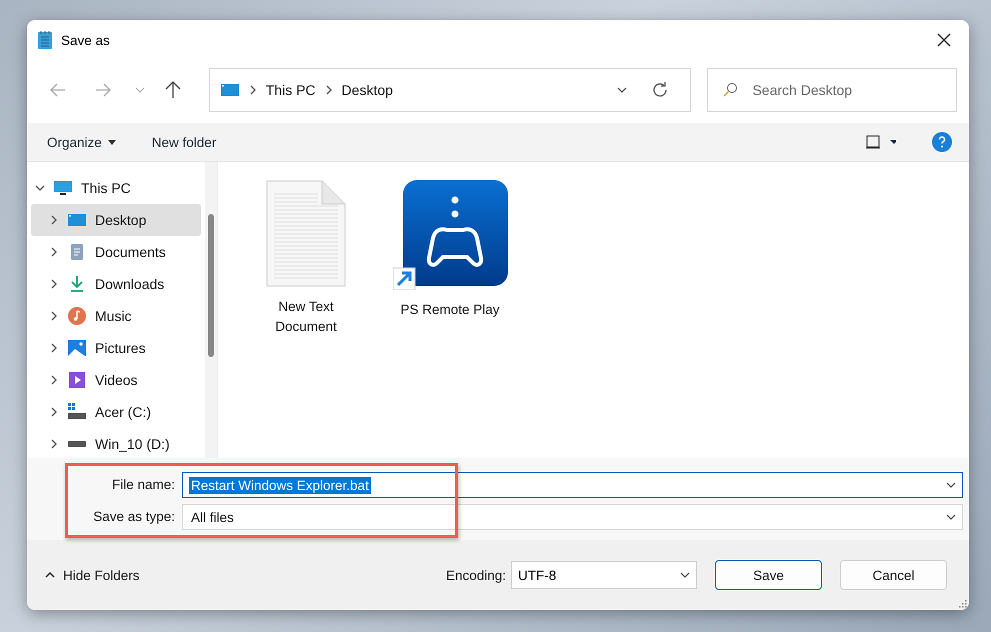 The width and height of the screenshot is (991, 632). Describe the element at coordinates (572, 517) in the screenshot. I see `save-as-type-dropdown: All files` at that location.